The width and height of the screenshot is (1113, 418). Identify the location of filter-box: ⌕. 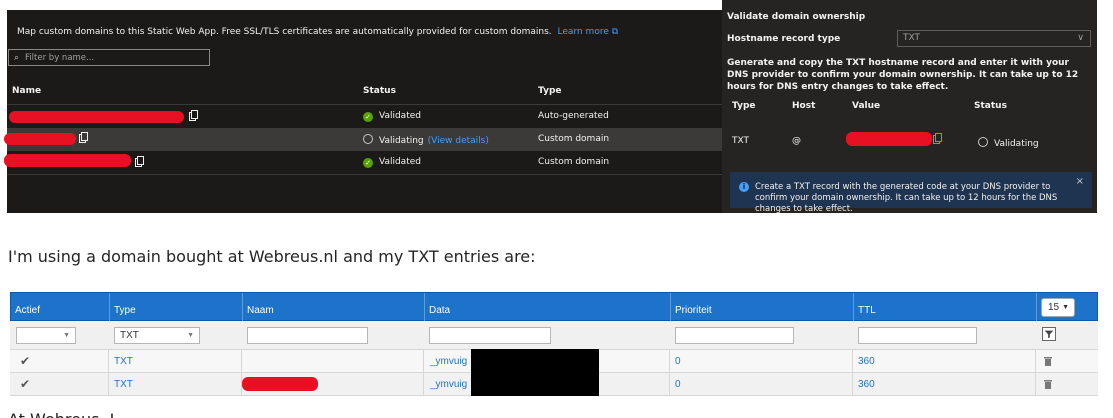
(109, 57).